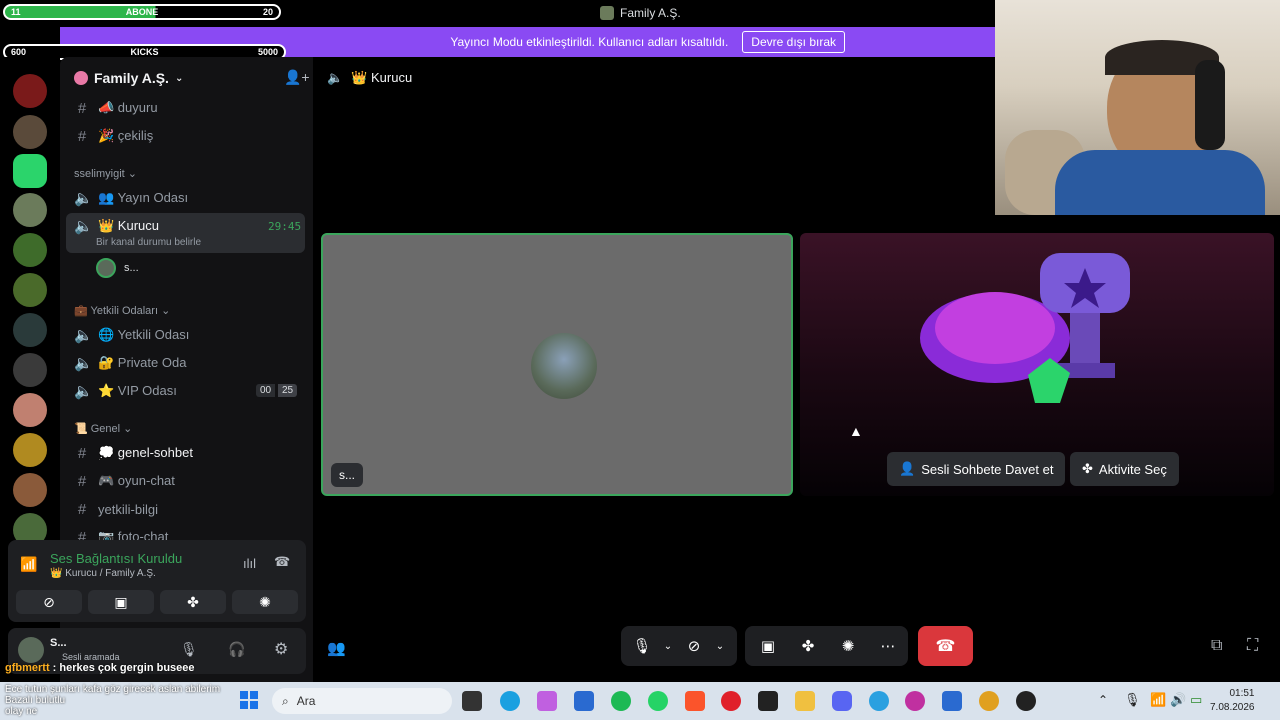 This screenshot has width=1280, height=720. Describe the element at coordinates (30, 210) in the screenshot. I see `server-icon-family` at that location.